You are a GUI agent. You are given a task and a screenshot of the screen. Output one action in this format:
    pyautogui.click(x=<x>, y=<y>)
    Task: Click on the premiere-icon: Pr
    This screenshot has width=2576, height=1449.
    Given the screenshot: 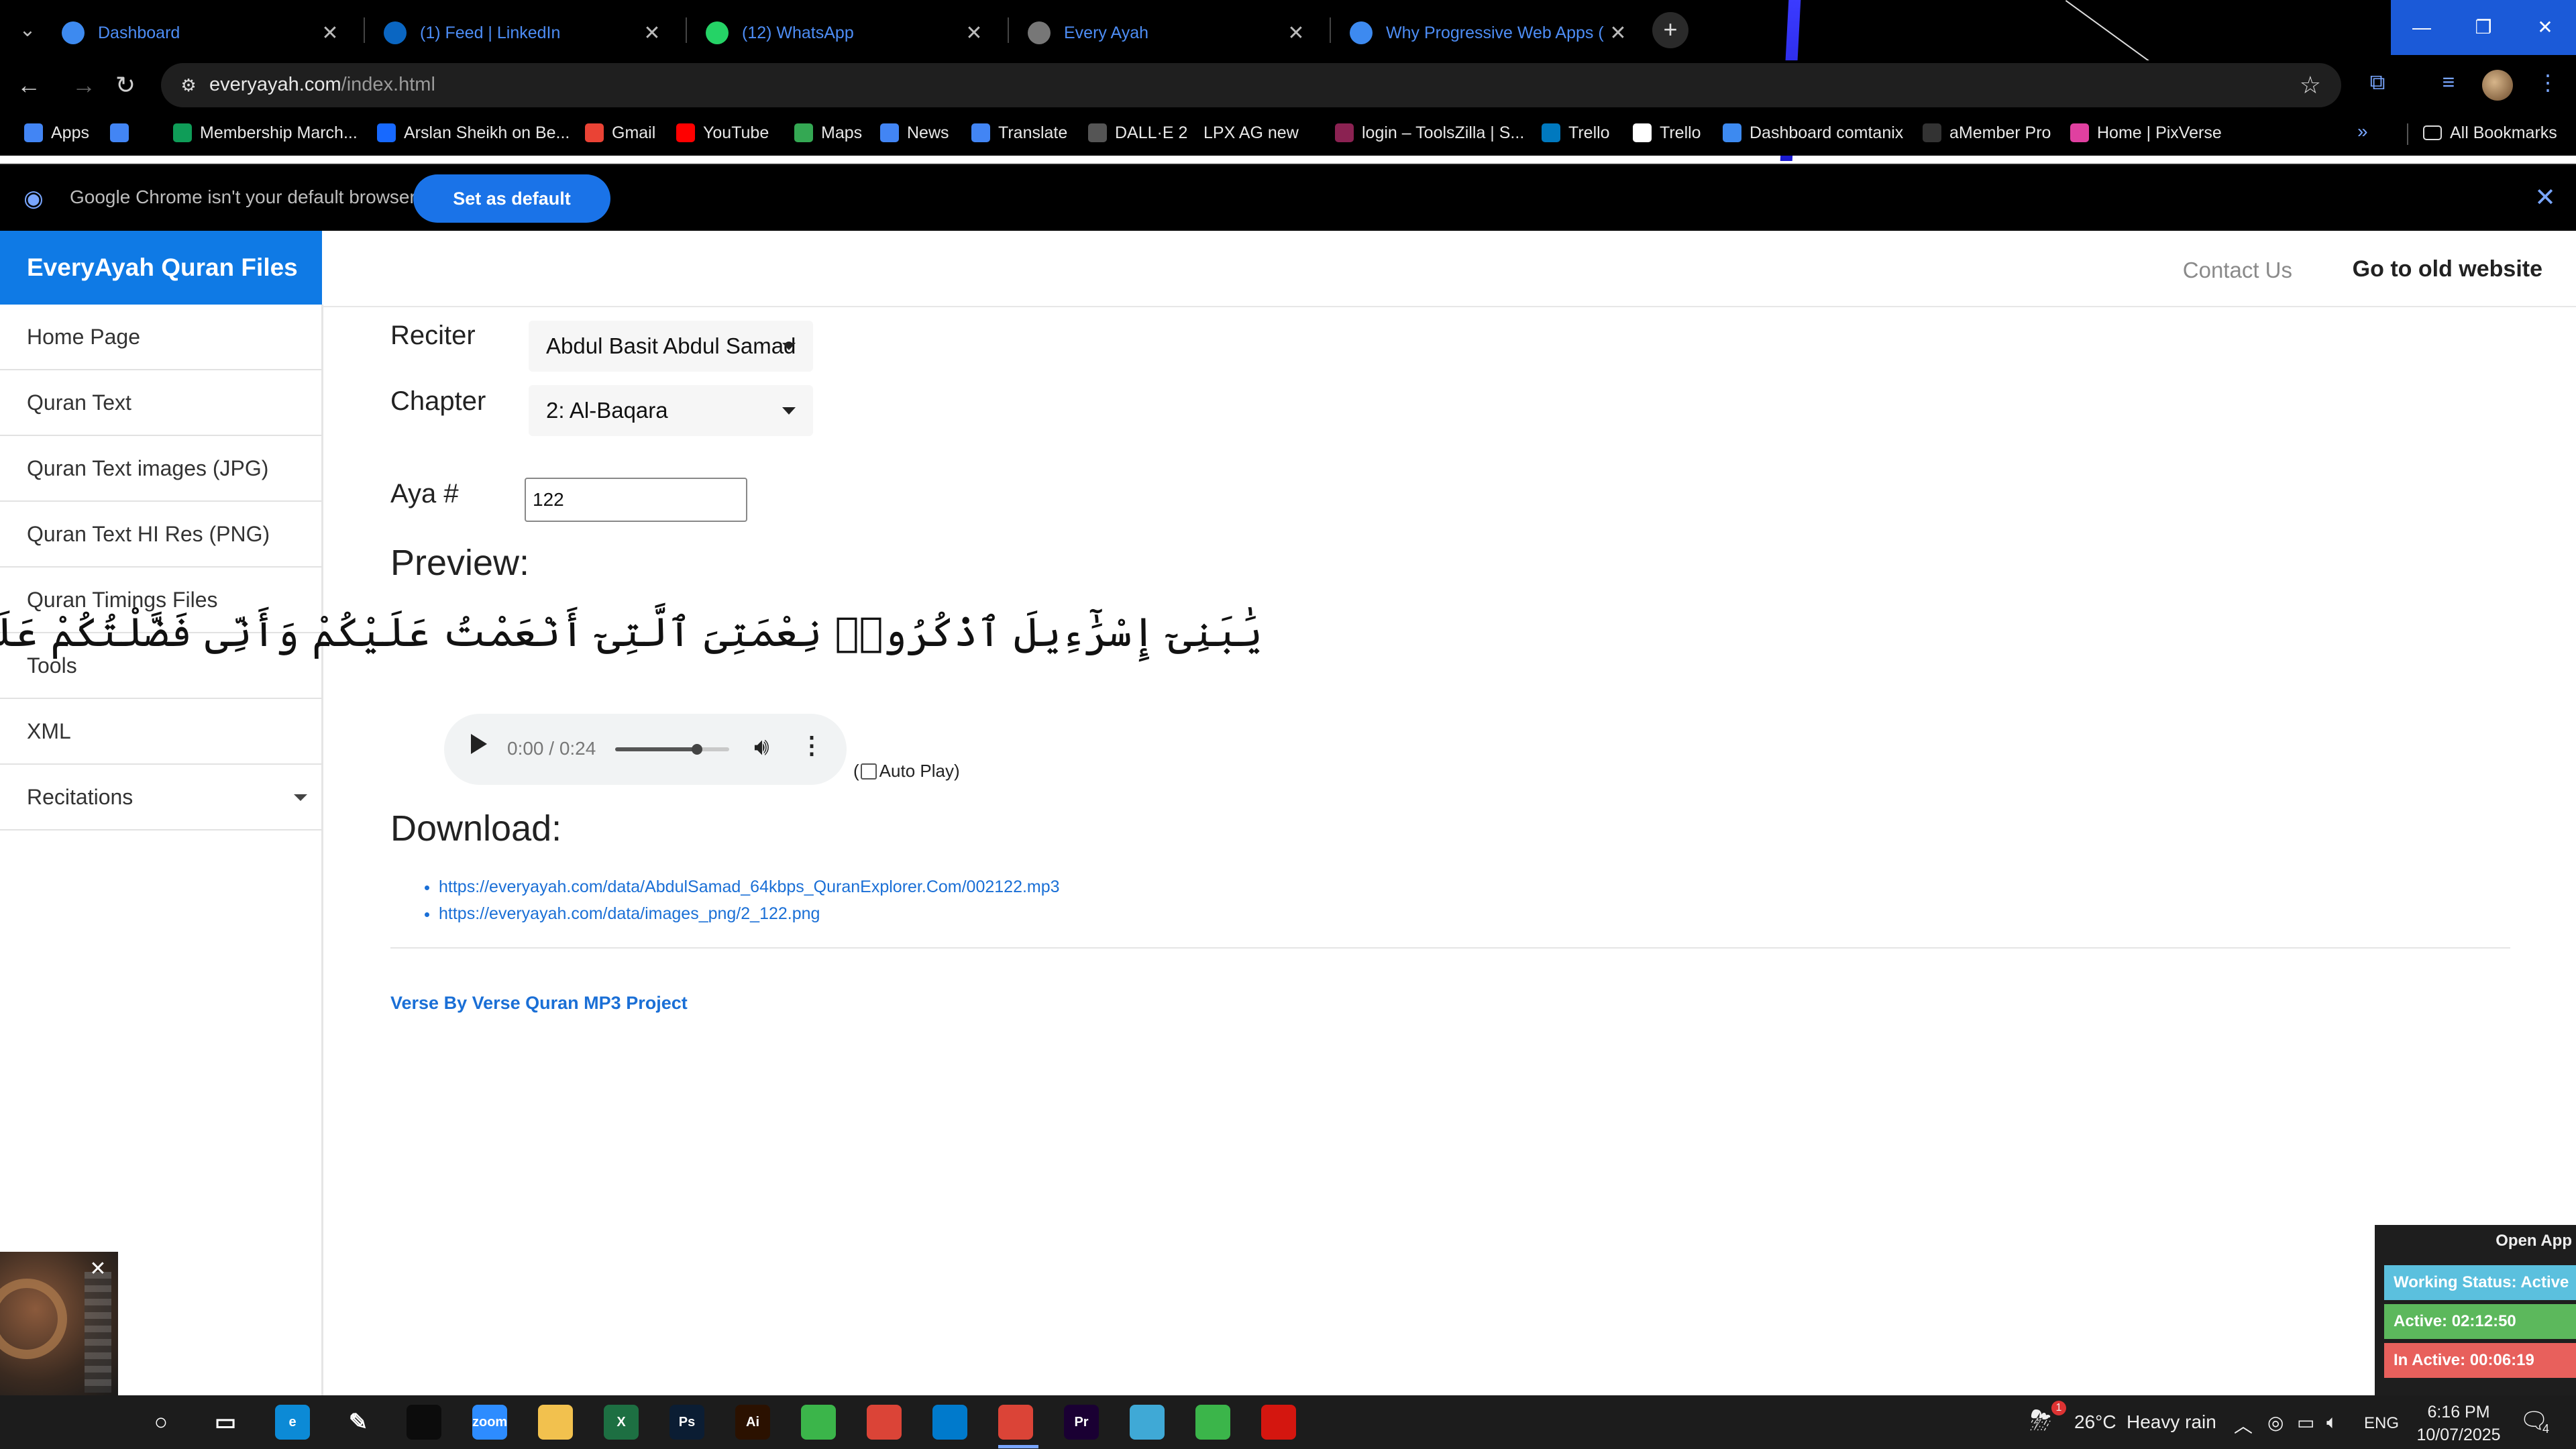 What is the action you would take?
    pyautogui.click(x=1081, y=1422)
    